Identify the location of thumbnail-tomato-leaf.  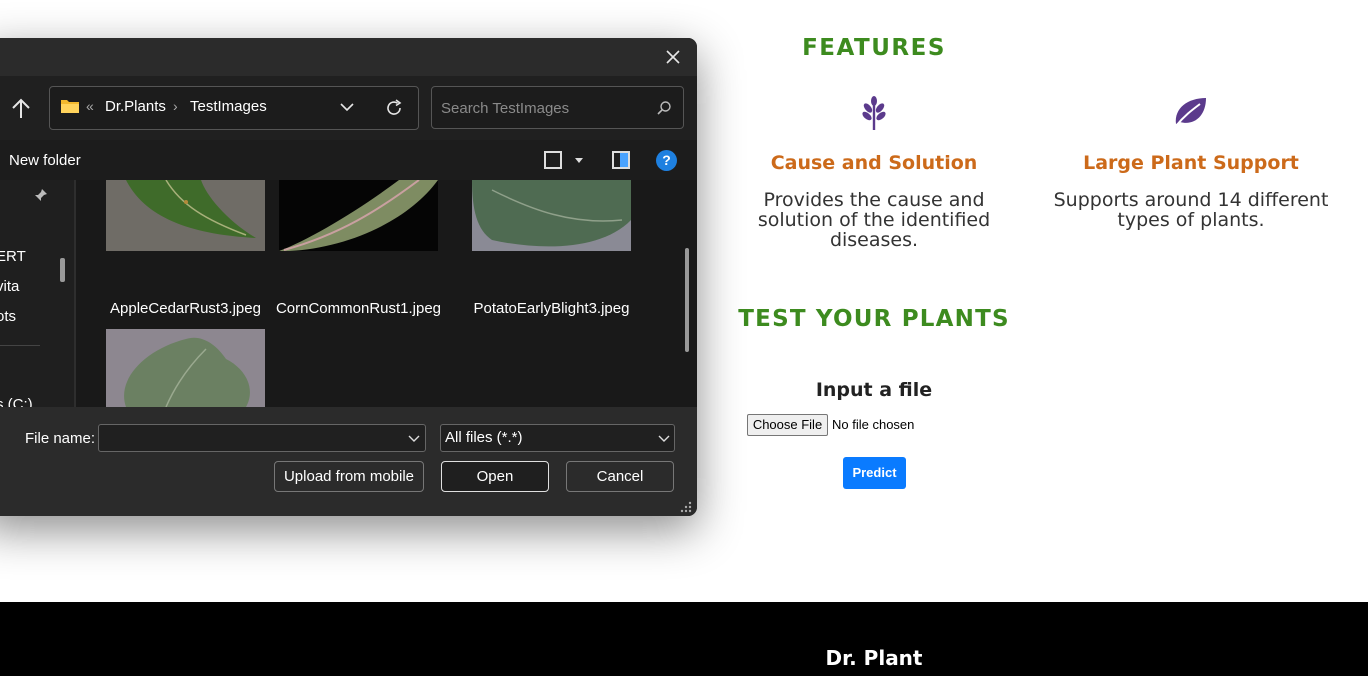
(185, 368).